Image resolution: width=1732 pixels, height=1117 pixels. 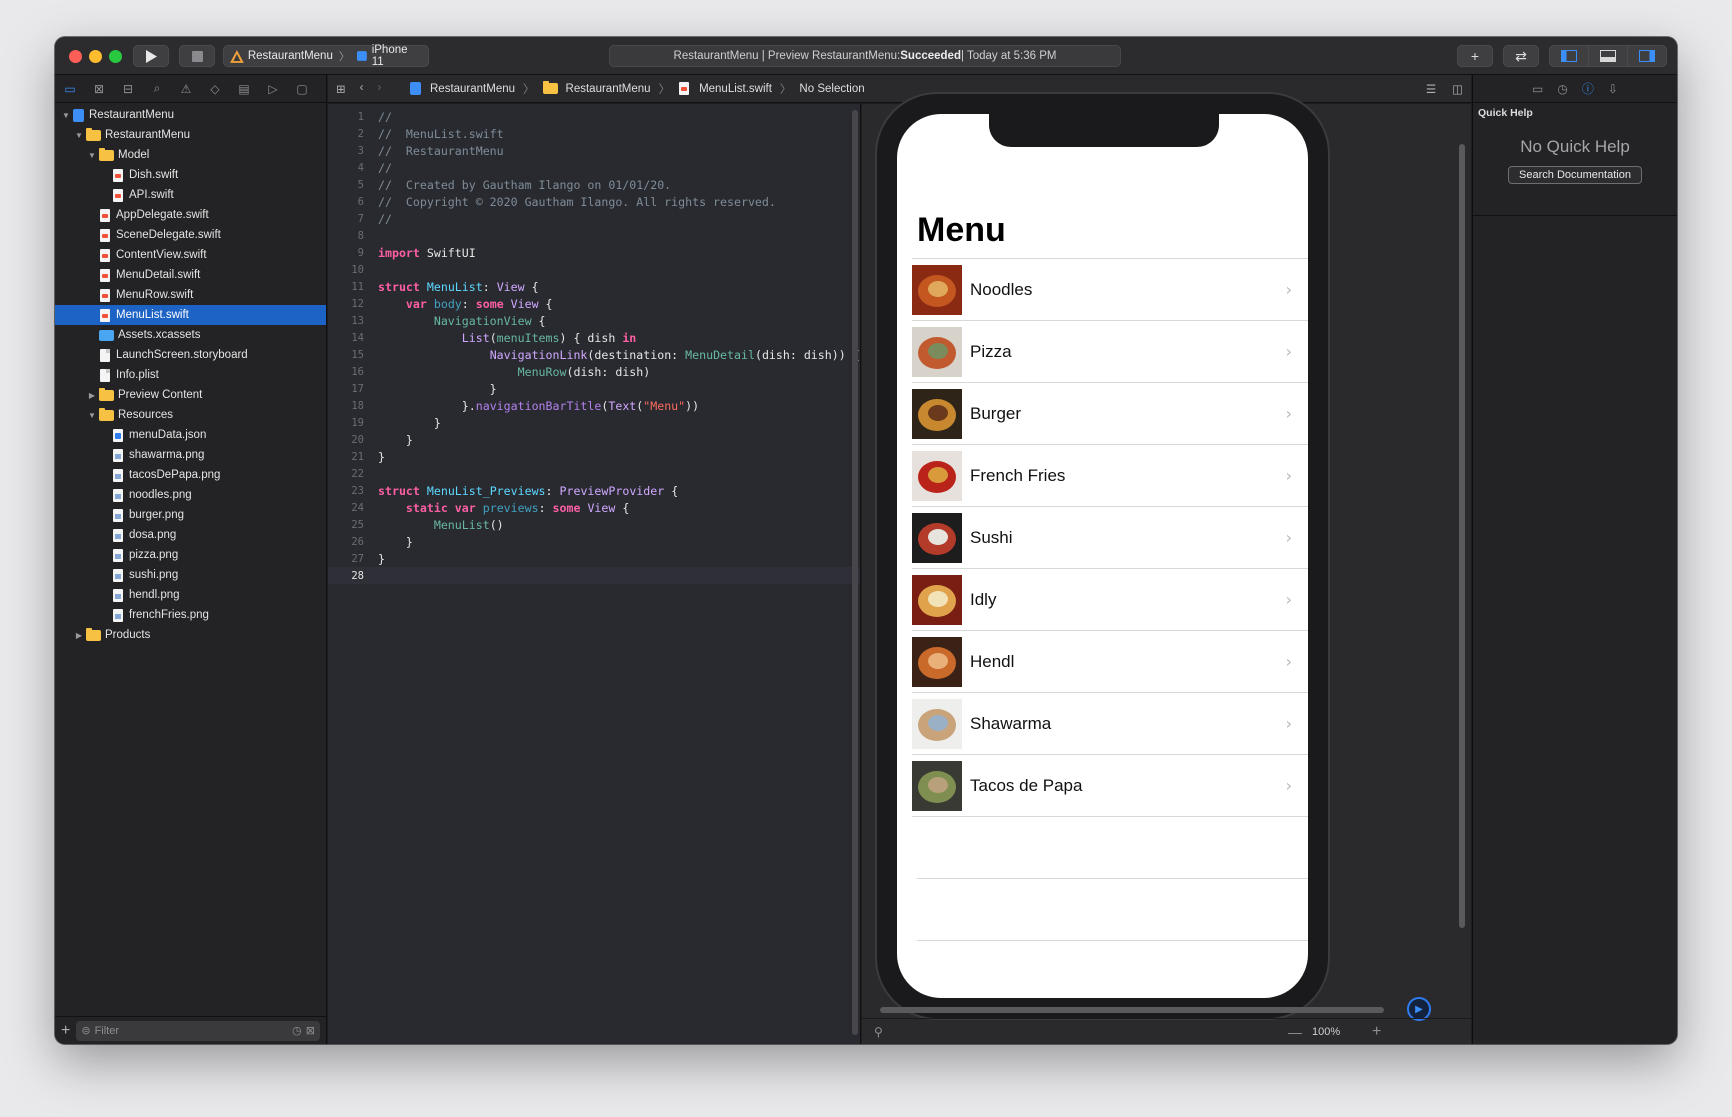 I want to click on code-line: 27}, so click(x=594, y=558).